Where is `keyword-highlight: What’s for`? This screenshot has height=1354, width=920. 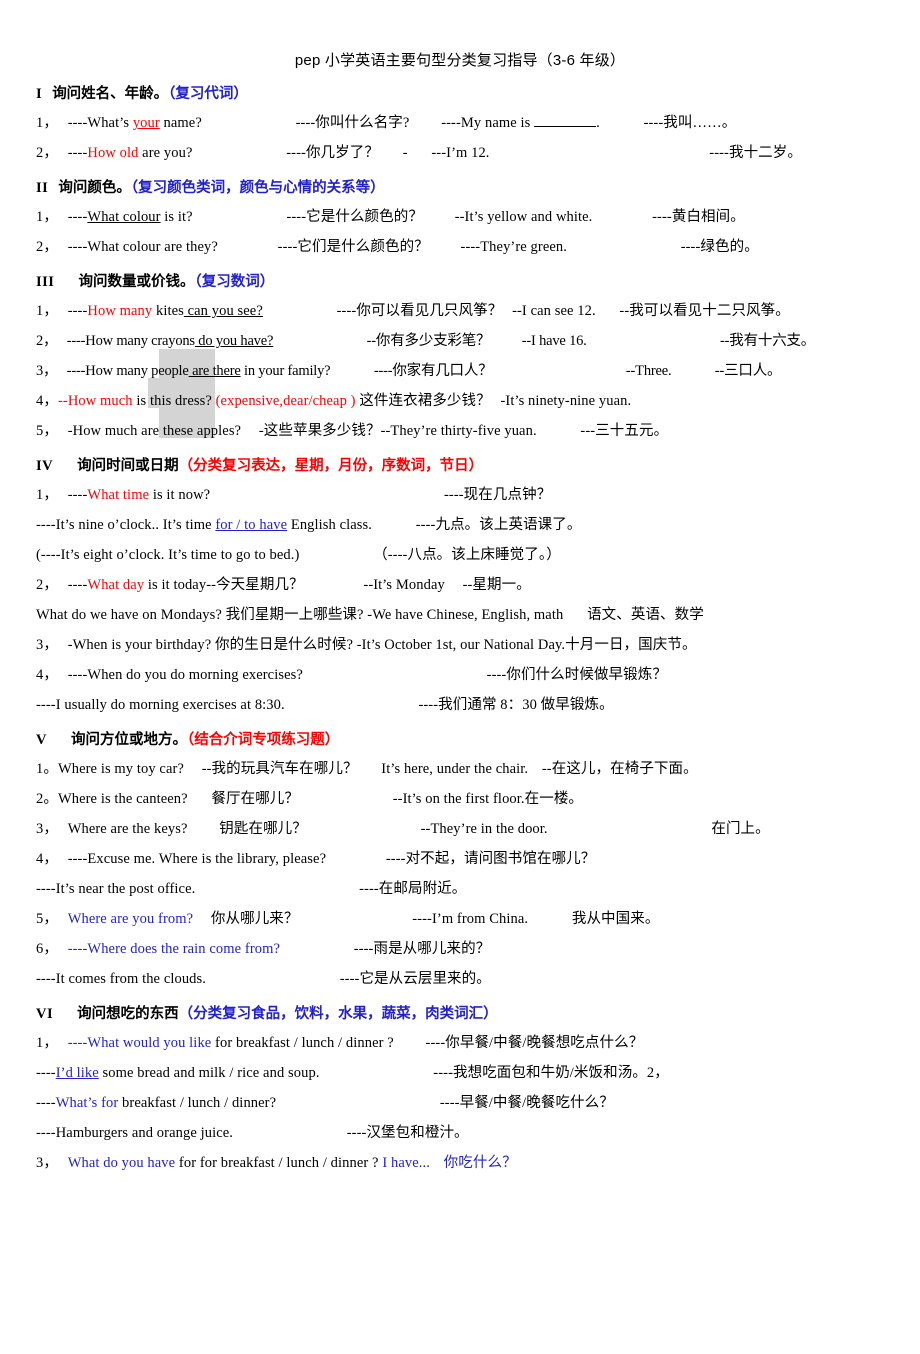
keyword-highlight: What’s for is located at coordinates (87, 1103).